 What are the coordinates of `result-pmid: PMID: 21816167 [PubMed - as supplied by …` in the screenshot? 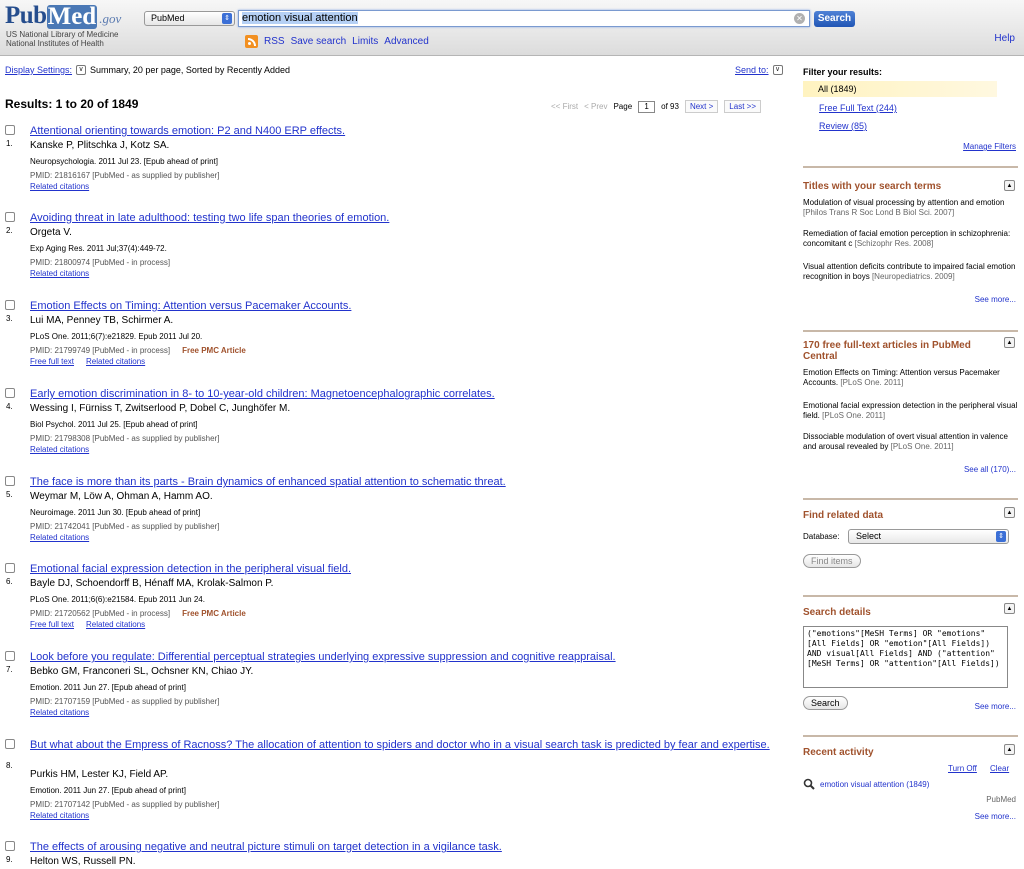 It's located at (125, 175).